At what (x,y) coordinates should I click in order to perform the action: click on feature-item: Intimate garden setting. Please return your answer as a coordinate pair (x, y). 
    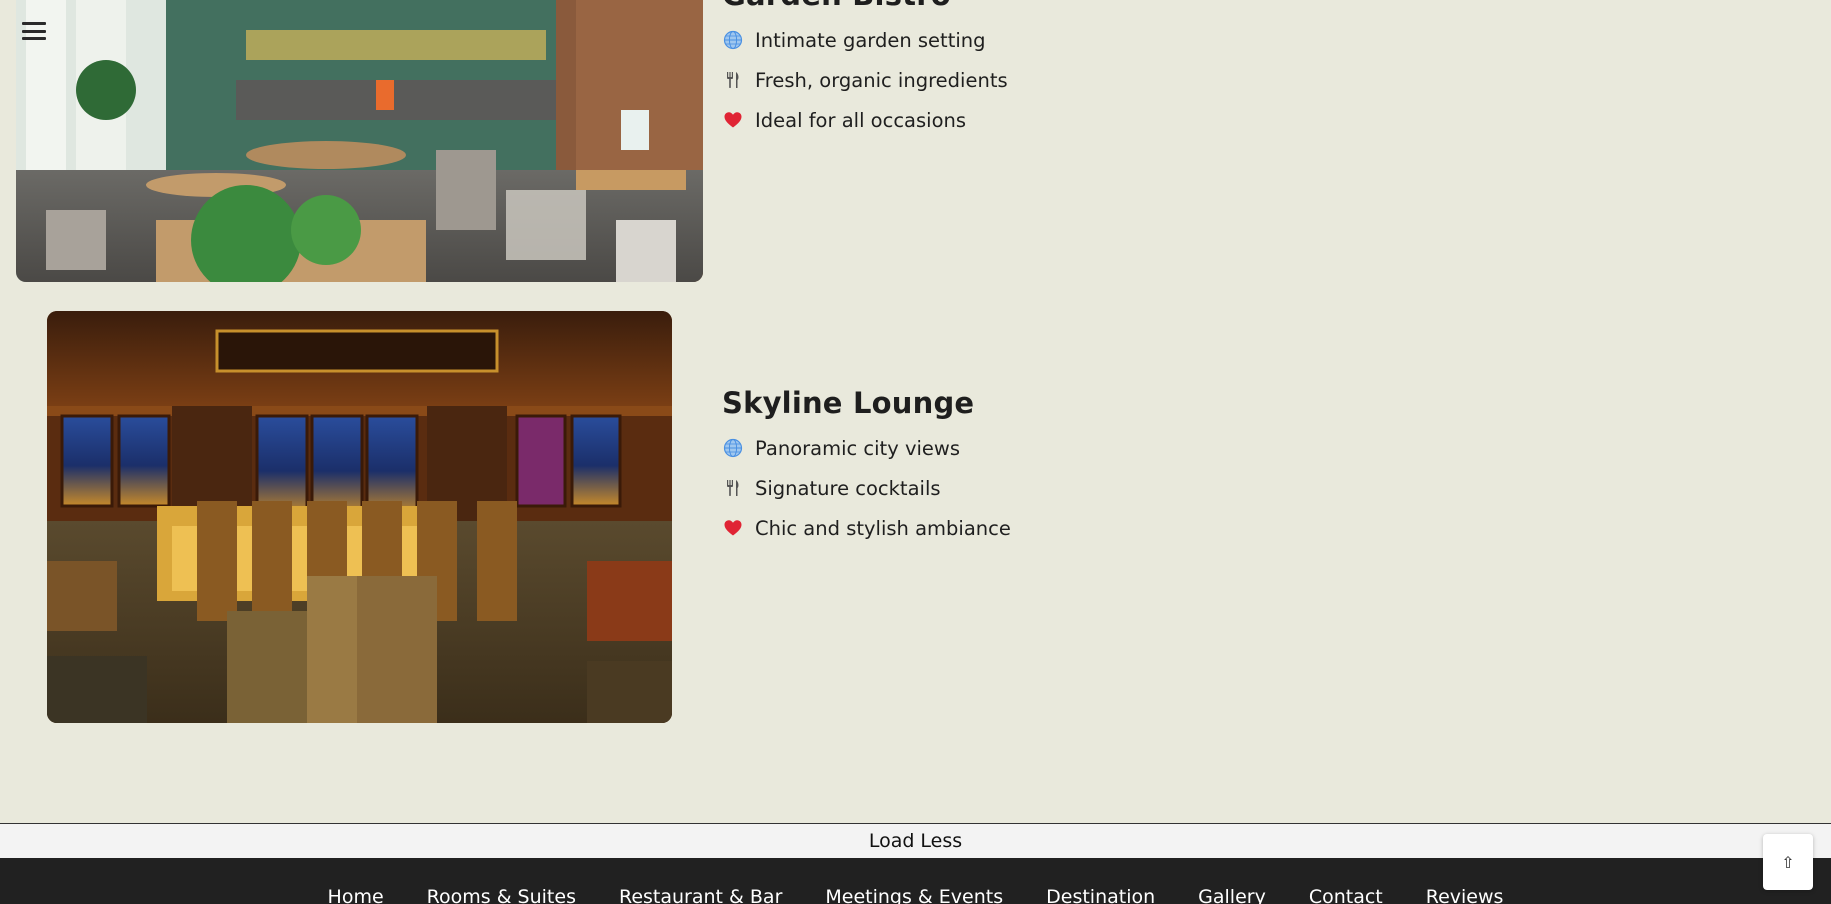
    Looking at the image, I should click on (865, 40).